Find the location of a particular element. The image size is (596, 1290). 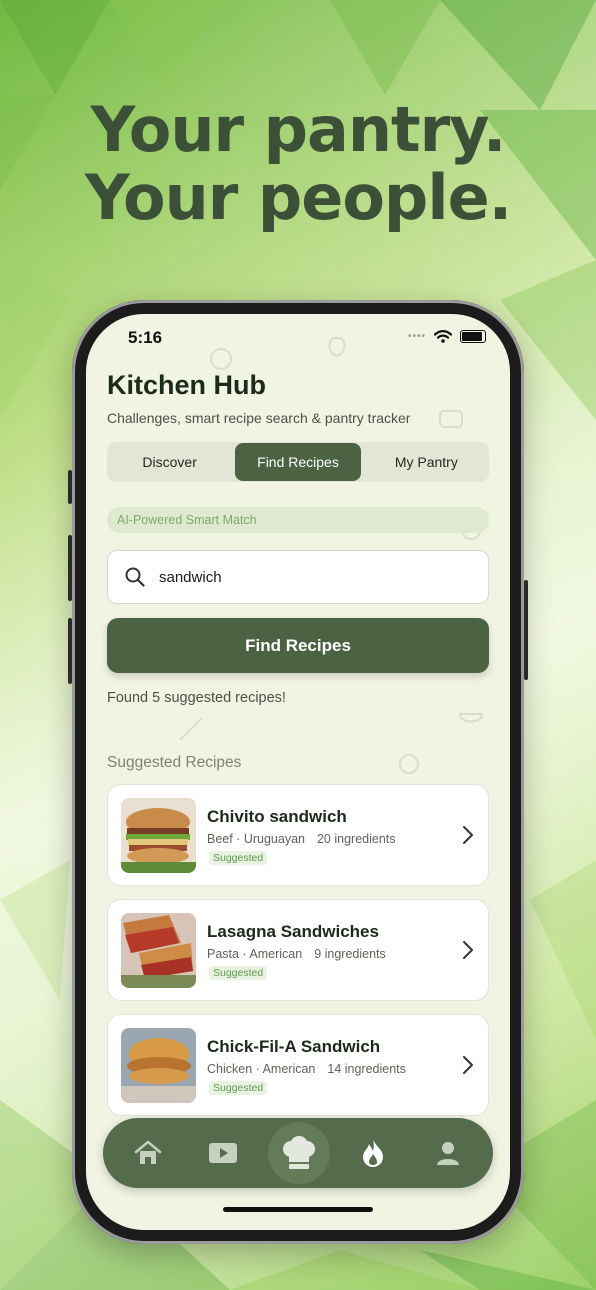

result-message: Found 5 suggested recipes! is located at coordinates (196, 698).